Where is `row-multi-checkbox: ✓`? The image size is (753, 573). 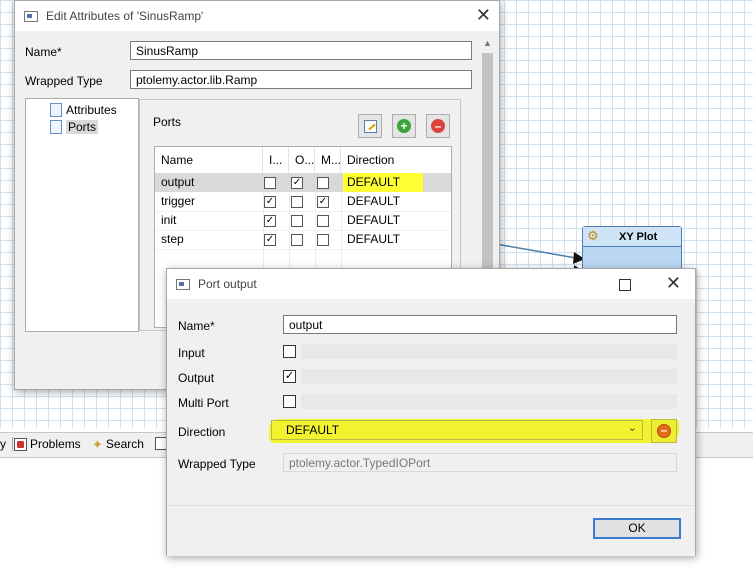 row-multi-checkbox: ✓ is located at coordinates (323, 202).